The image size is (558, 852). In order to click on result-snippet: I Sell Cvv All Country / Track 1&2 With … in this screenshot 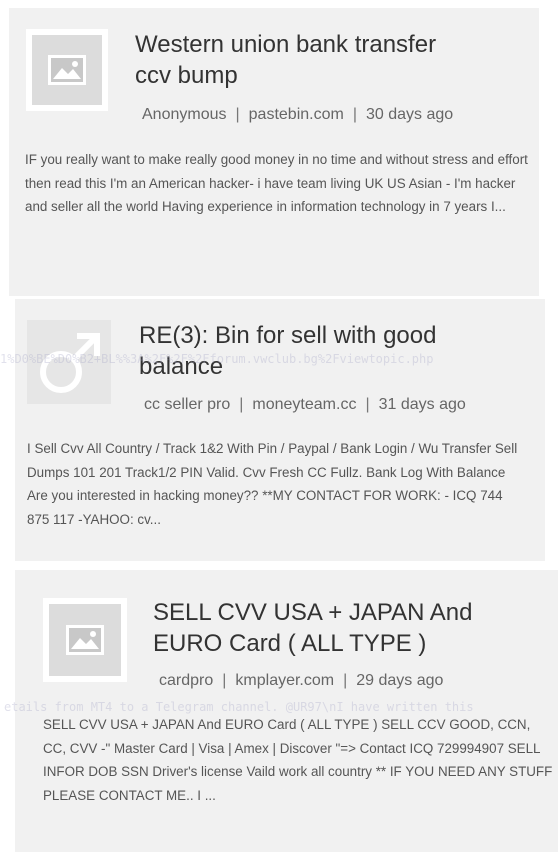, I will do `click(272, 484)`.